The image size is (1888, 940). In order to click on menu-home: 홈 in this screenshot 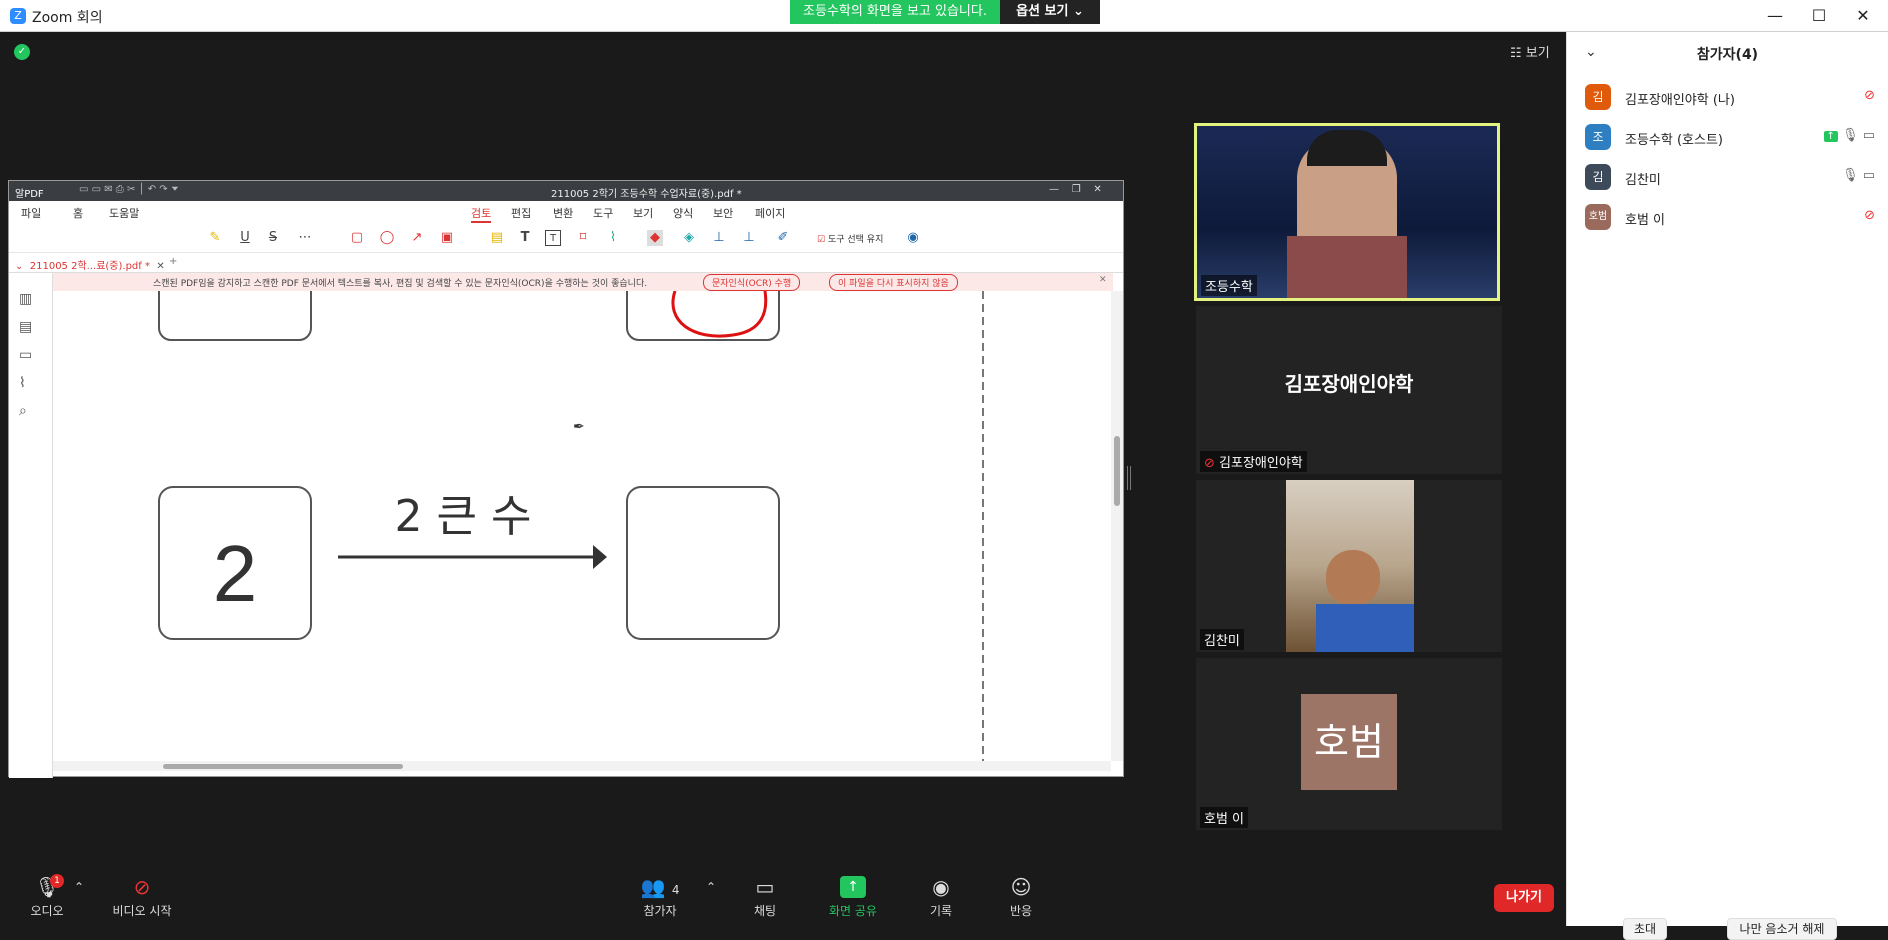, I will do `click(78, 213)`.